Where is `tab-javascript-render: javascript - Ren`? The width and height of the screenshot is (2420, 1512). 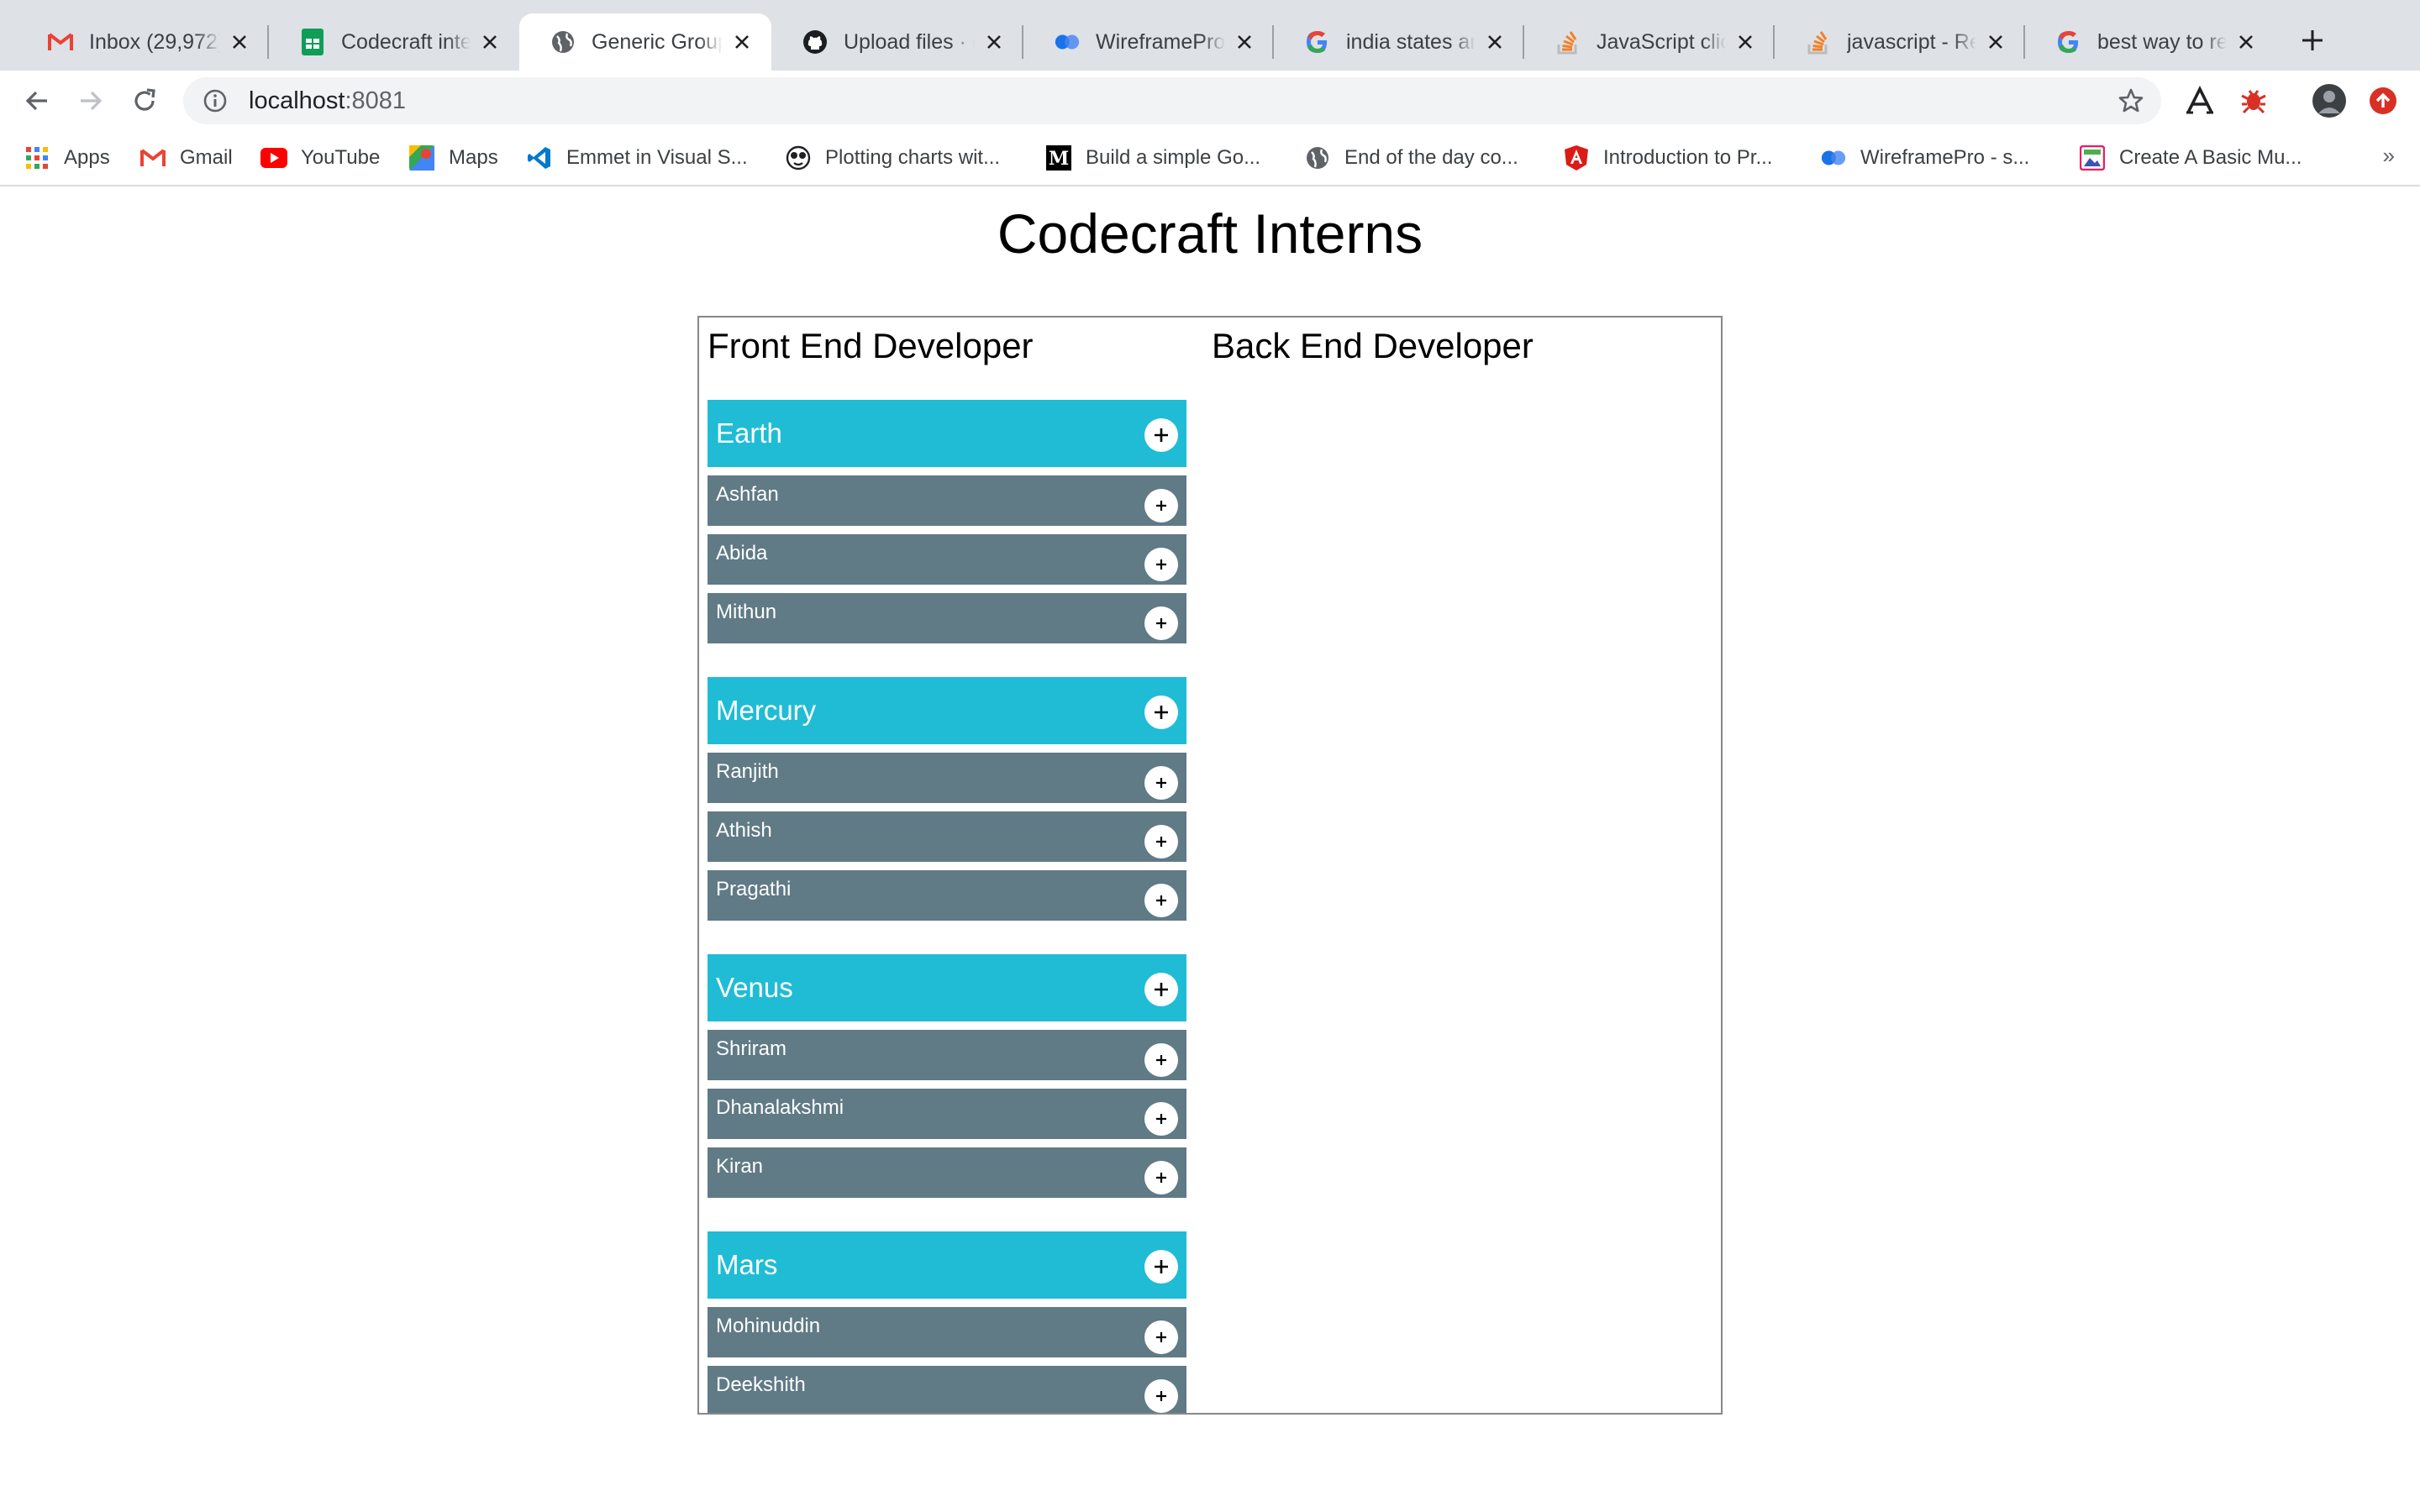
tab-javascript-render: javascript - Ren is located at coordinates (1900, 42).